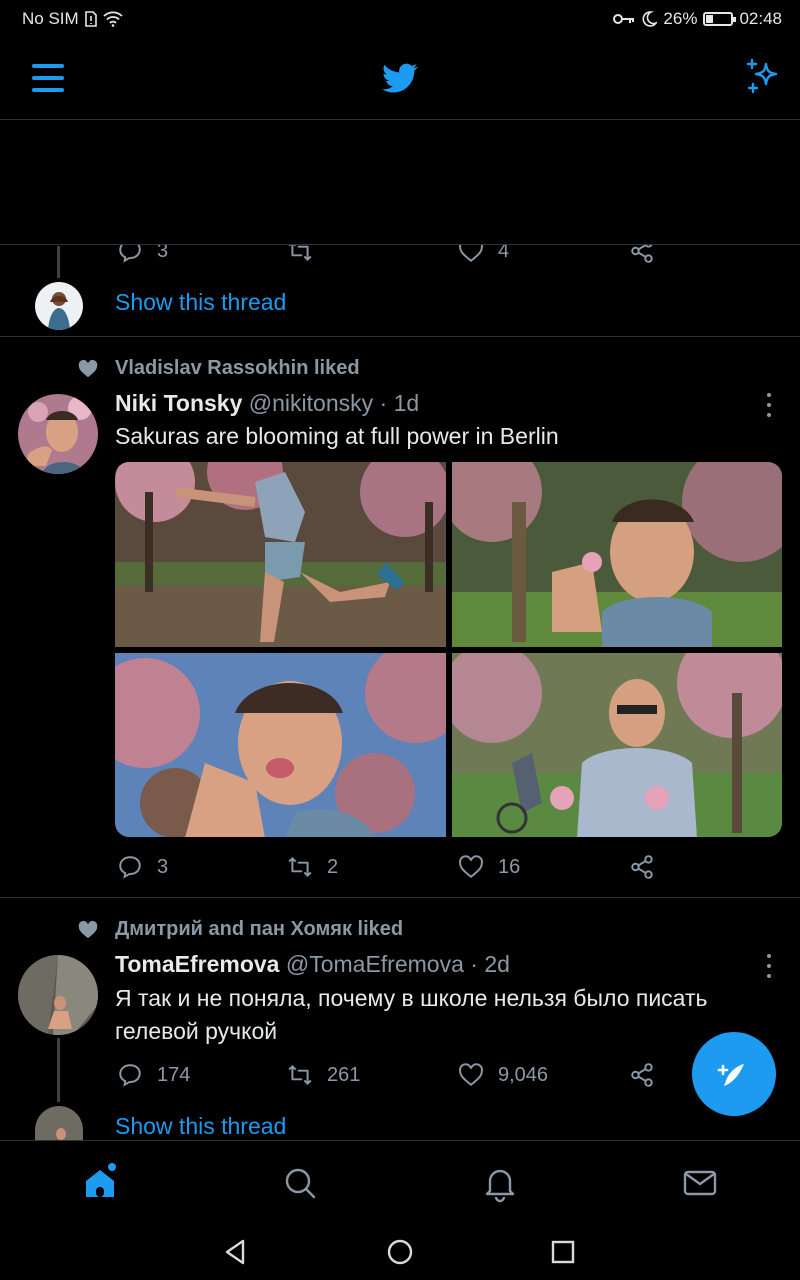  What do you see at coordinates (483, 251) in the screenshot?
I see `like-button: 4` at bounding box center [483, 251].